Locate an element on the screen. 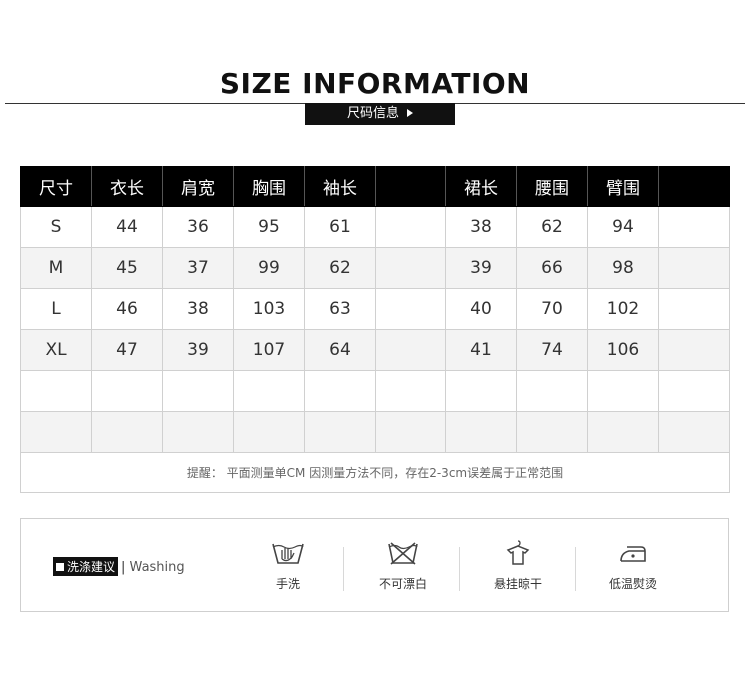 The width and height of the screenshot is (750, 677). care-panel: 洗涤建议 | Washing 手洗 不可漂白 悬挂晾干 低温熨烫 is located at coordinates (374, 565).